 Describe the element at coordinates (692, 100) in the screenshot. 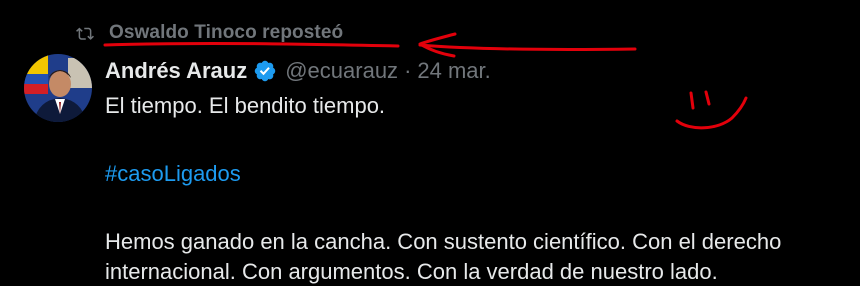

I see `smiley-eye-left` at that location.